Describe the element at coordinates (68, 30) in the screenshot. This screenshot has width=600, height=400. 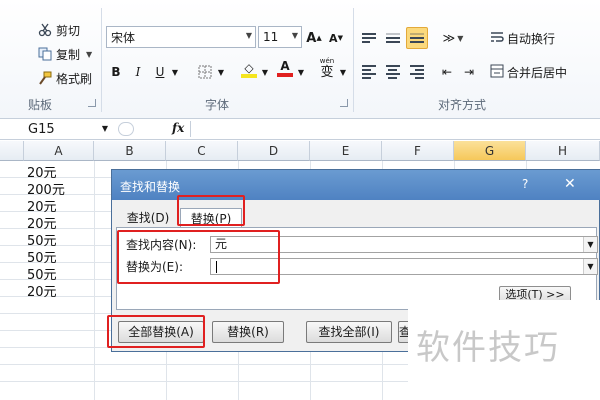
I see `cut-label: 剪切` at that location.